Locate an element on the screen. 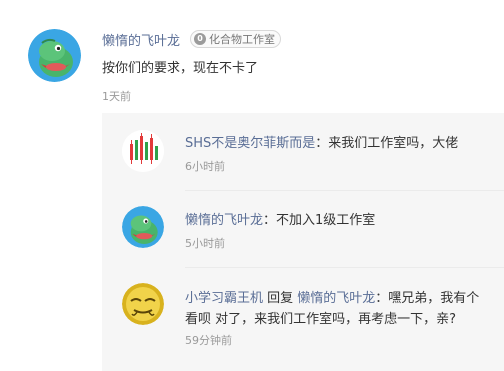 The image size is (504, 371). gold-coin-face-icon is located at coordinates (143, 304).